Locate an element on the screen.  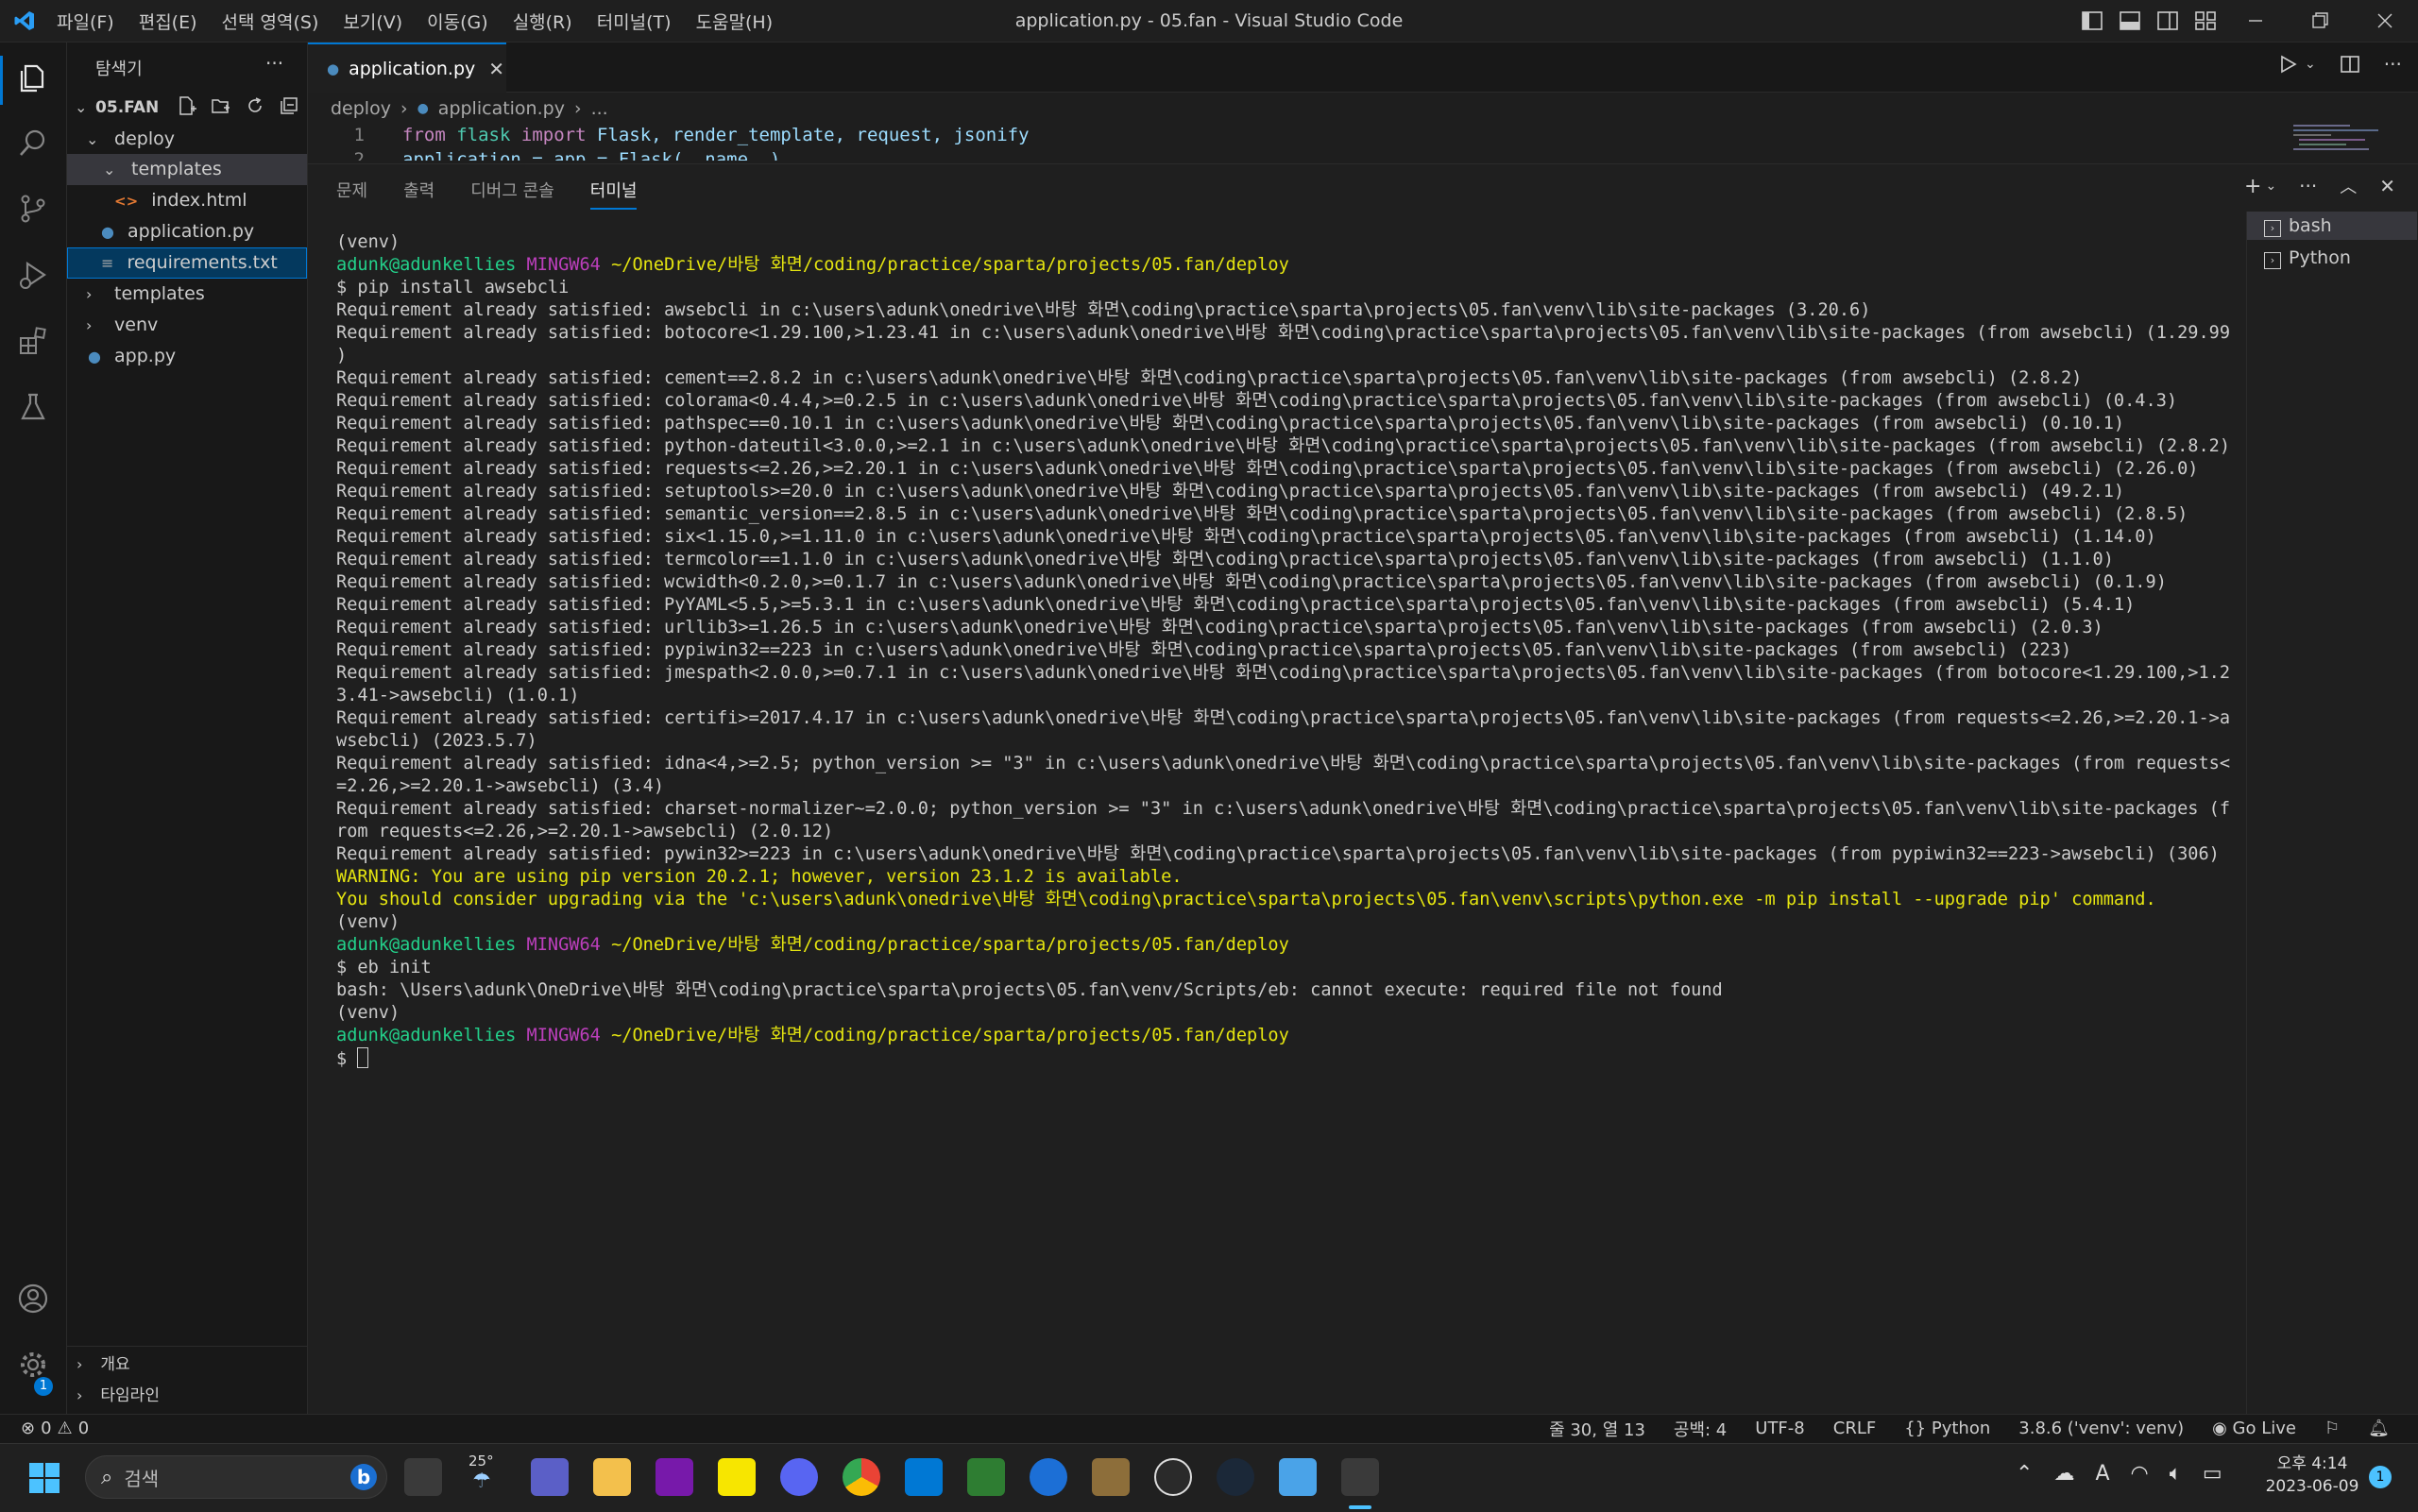
tree-folder-deploy: ⌄ deploy is located at coordinates (187, 140).